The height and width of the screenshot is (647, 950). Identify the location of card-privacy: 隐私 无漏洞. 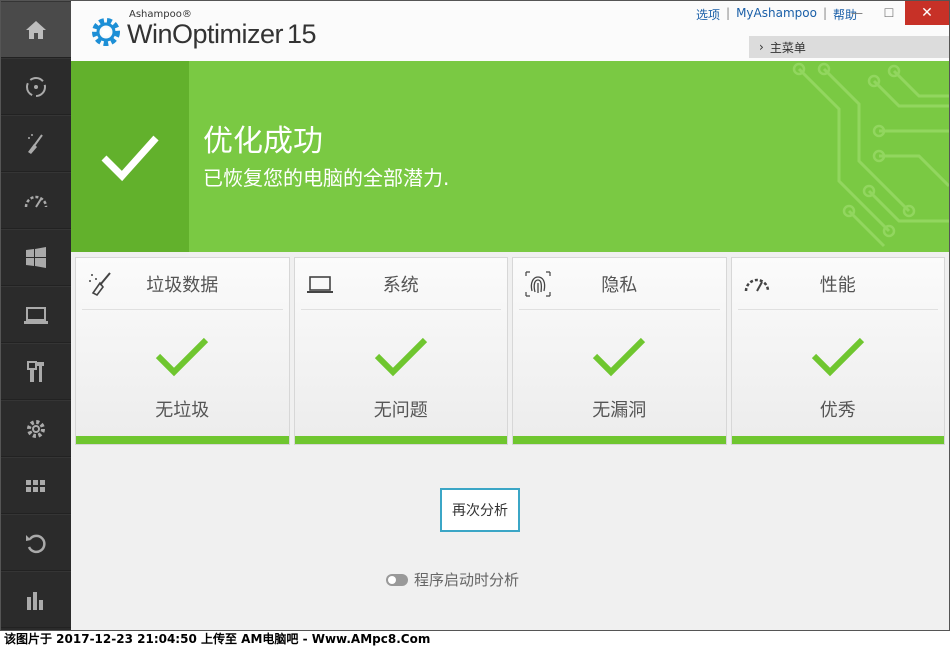
(619, 351).